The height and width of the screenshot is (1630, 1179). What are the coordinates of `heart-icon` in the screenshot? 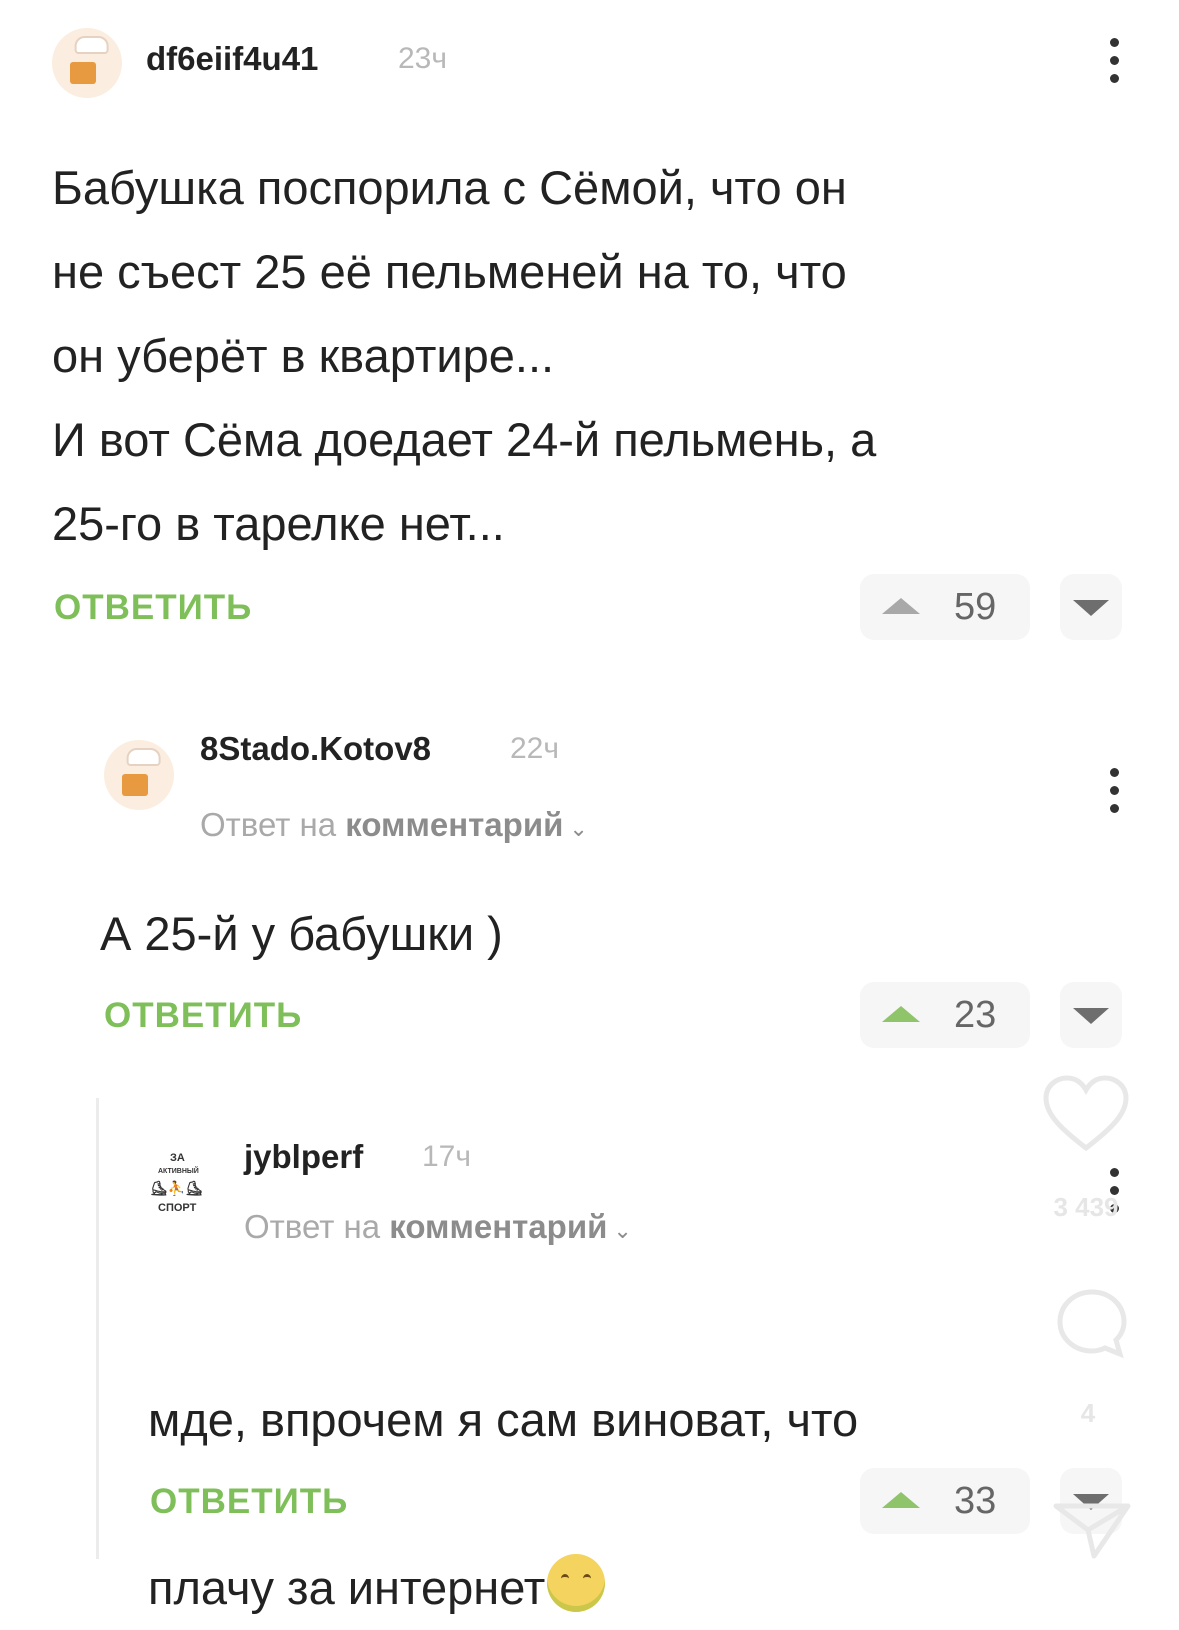 It's located at (1086, 1114).